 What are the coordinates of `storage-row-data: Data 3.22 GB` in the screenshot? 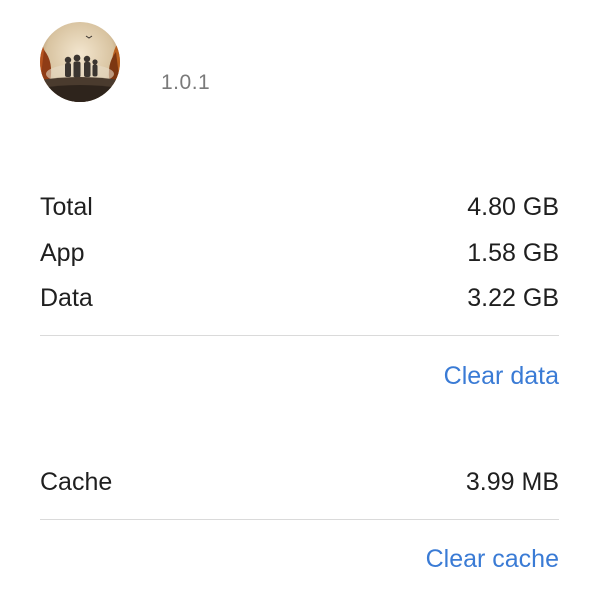 It's located at (299, 298).